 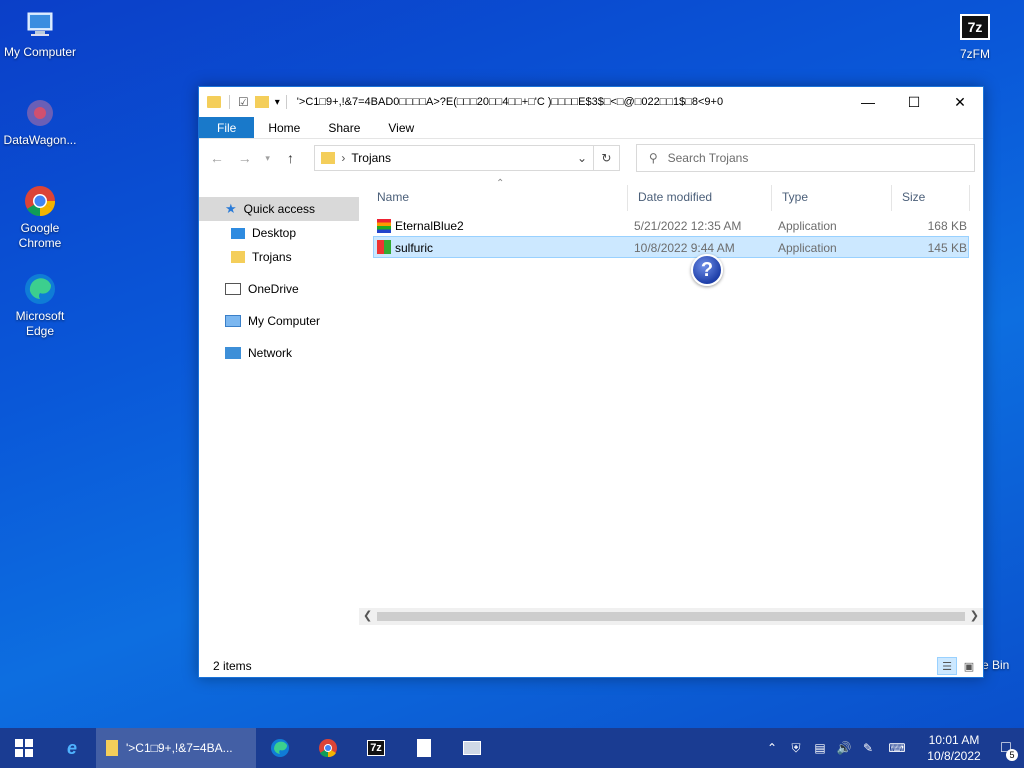 What do you see at coordinates (954, 748) in the screenshot?
I see `clock: 10:01 AM 10/8/2022` at bounding box center [954, 748].